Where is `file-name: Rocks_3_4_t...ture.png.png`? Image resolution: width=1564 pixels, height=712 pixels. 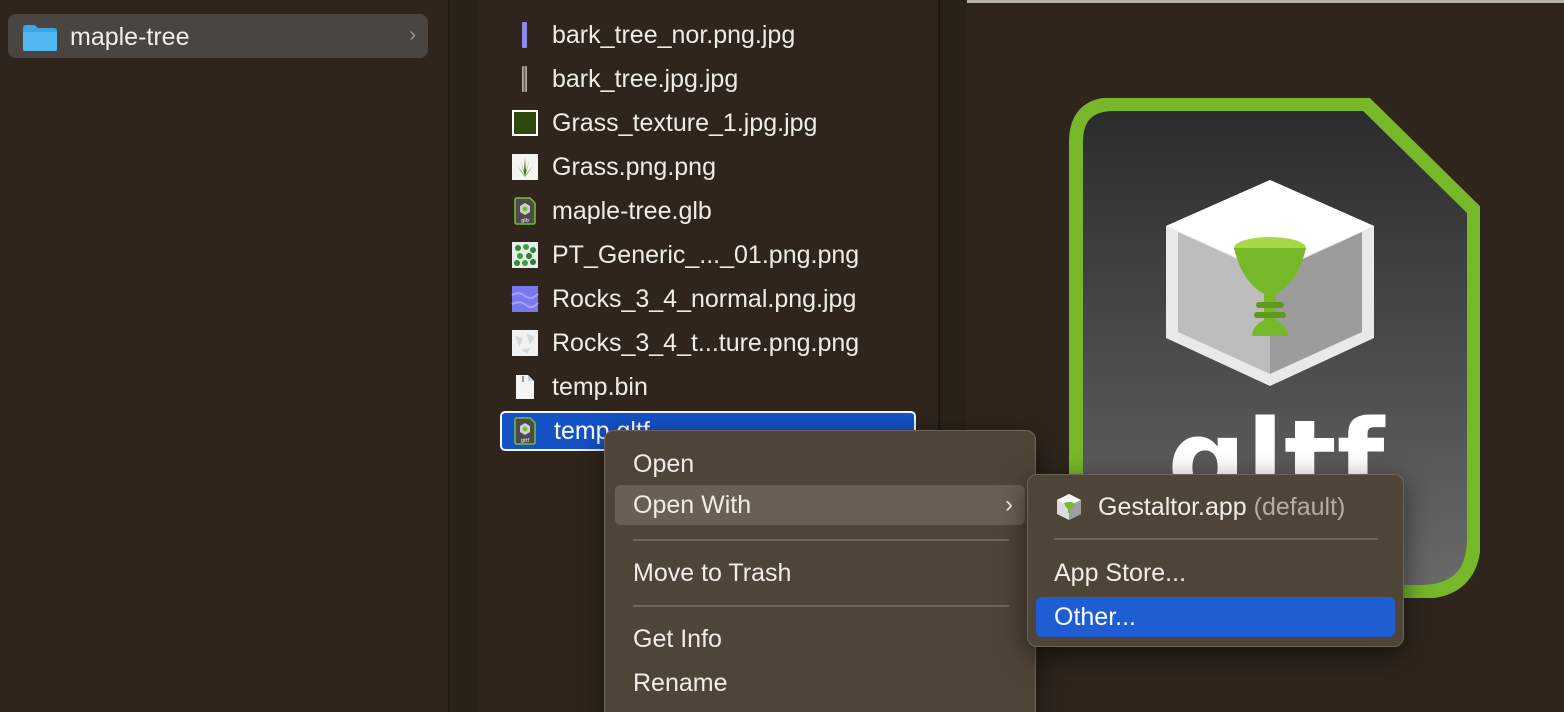
file-name: Rocks_3_4_t...ture.png.png is located at coordinates (706, 343).